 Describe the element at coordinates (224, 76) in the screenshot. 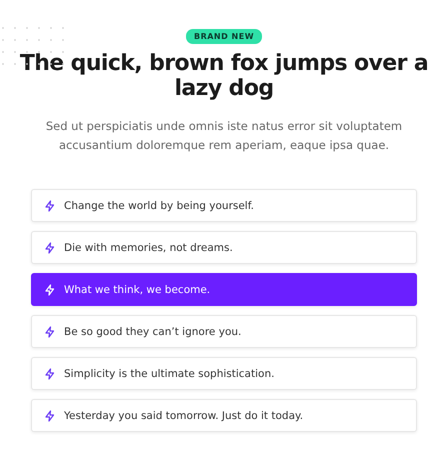

I see `heading: The quick, brown fox jumps over a lazy dog` at that location.